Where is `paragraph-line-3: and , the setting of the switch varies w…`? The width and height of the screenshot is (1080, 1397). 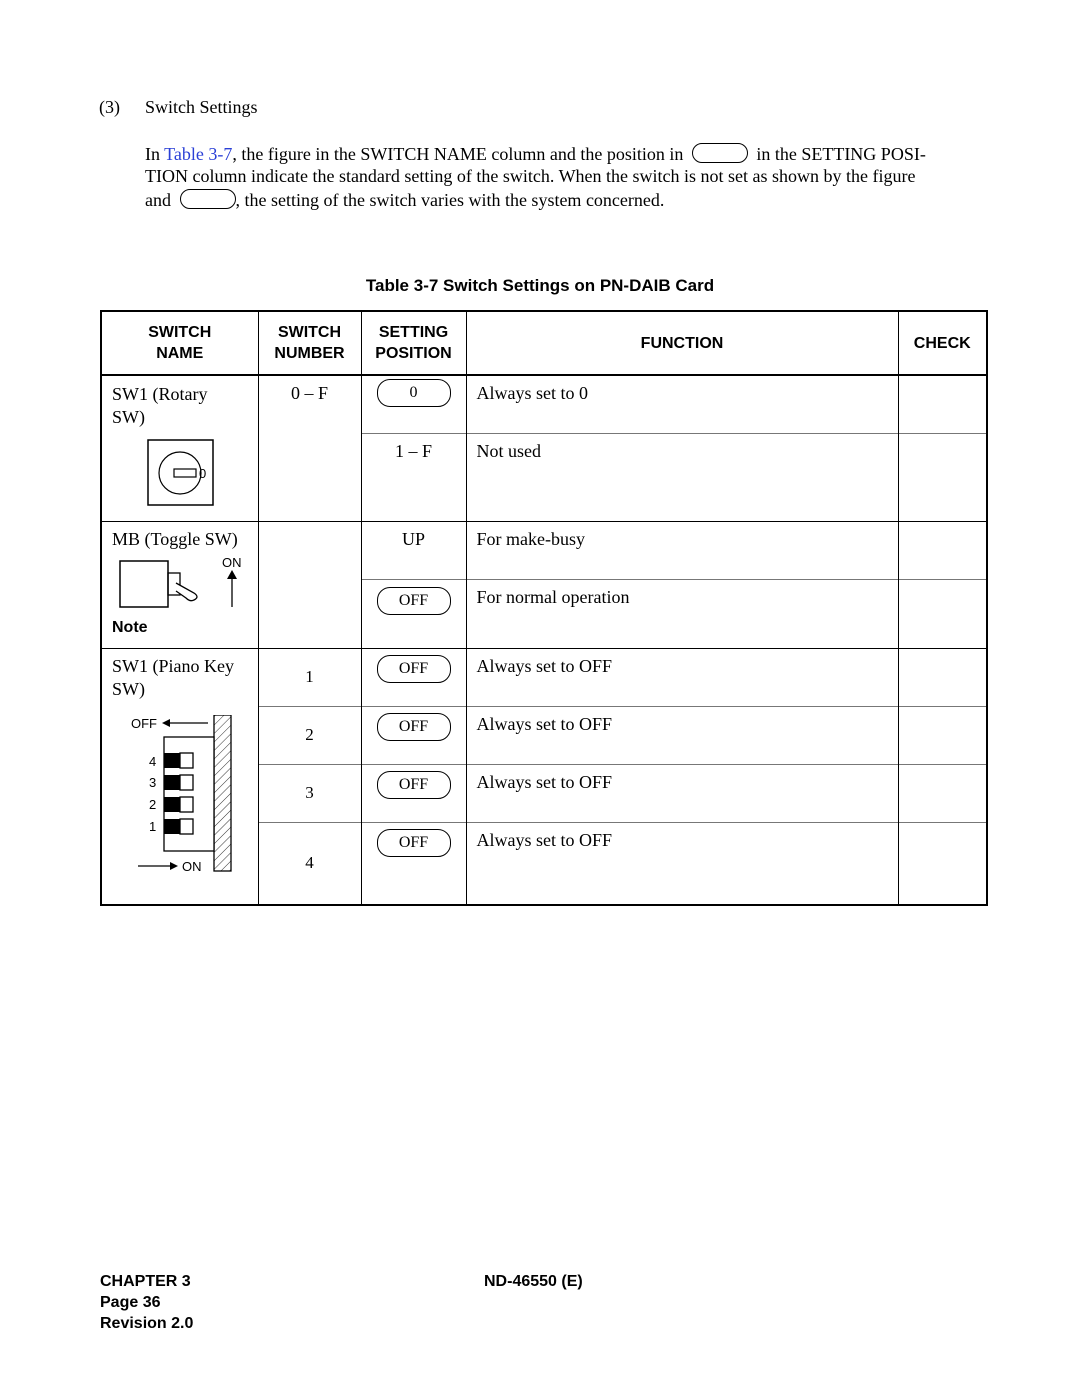
paragraph-line-3: and , the setting of the switch varies w… is located at coordinates (404, 200).